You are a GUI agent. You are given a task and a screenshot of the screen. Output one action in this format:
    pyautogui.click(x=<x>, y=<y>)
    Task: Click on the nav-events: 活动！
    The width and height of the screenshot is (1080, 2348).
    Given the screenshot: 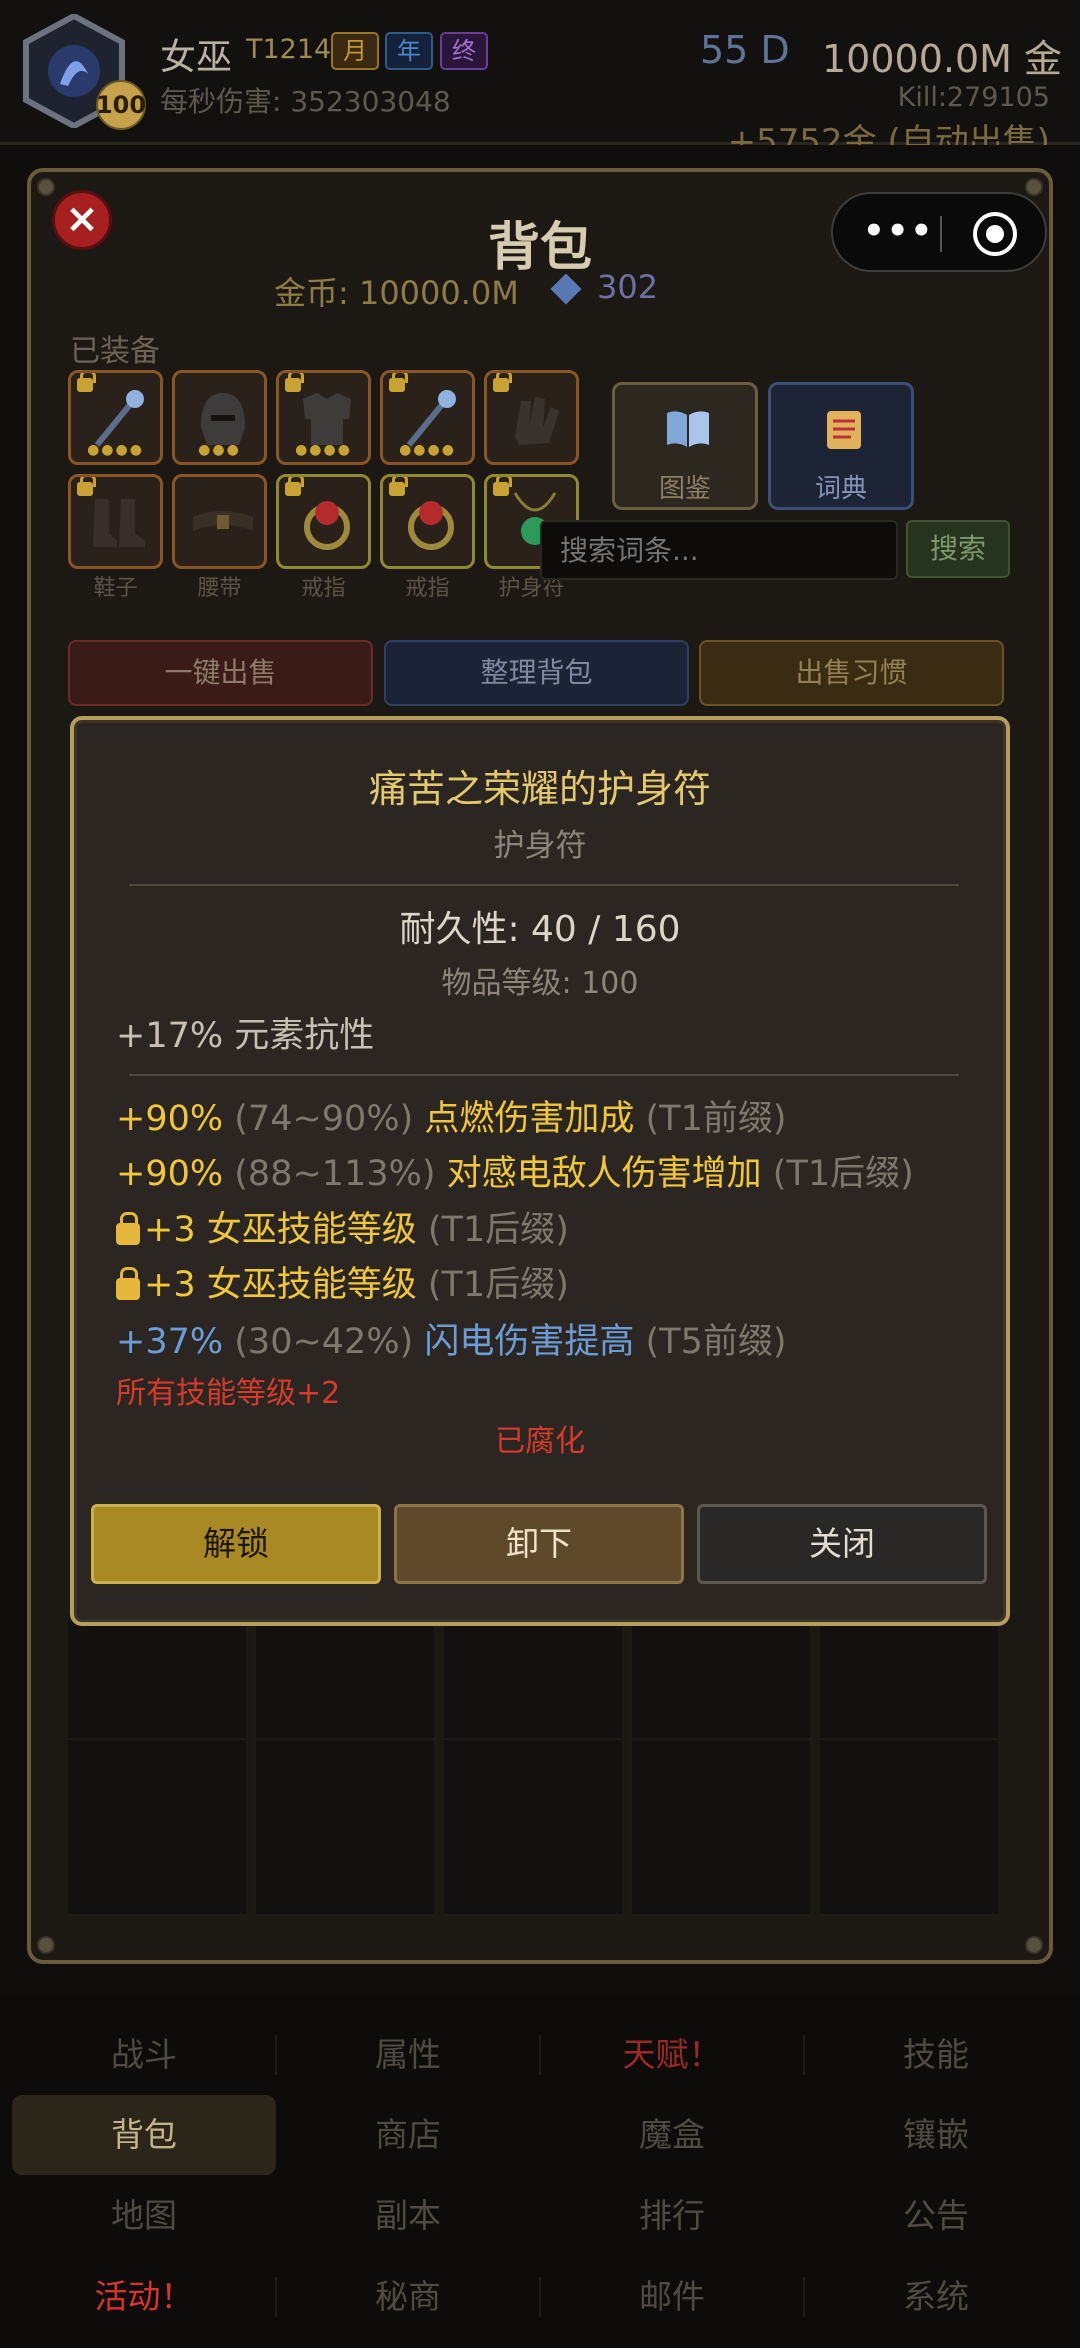 What is the action you would take?
    pyautogui.click(x=144, y=2297)
    